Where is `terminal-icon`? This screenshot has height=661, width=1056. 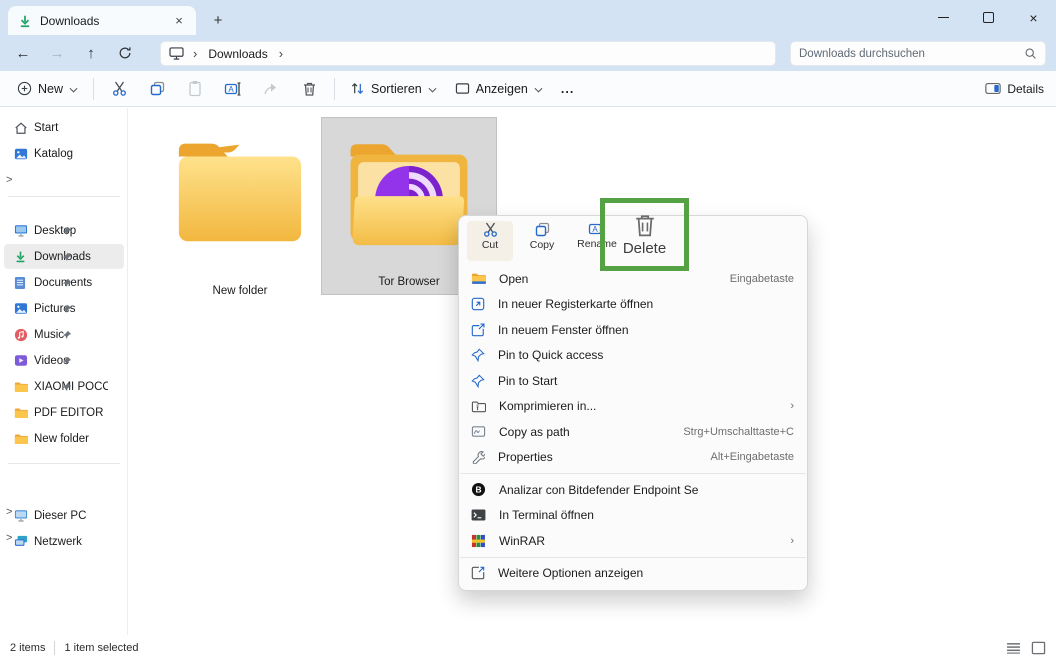
terminal-icon is located at coordinates (478, 515).